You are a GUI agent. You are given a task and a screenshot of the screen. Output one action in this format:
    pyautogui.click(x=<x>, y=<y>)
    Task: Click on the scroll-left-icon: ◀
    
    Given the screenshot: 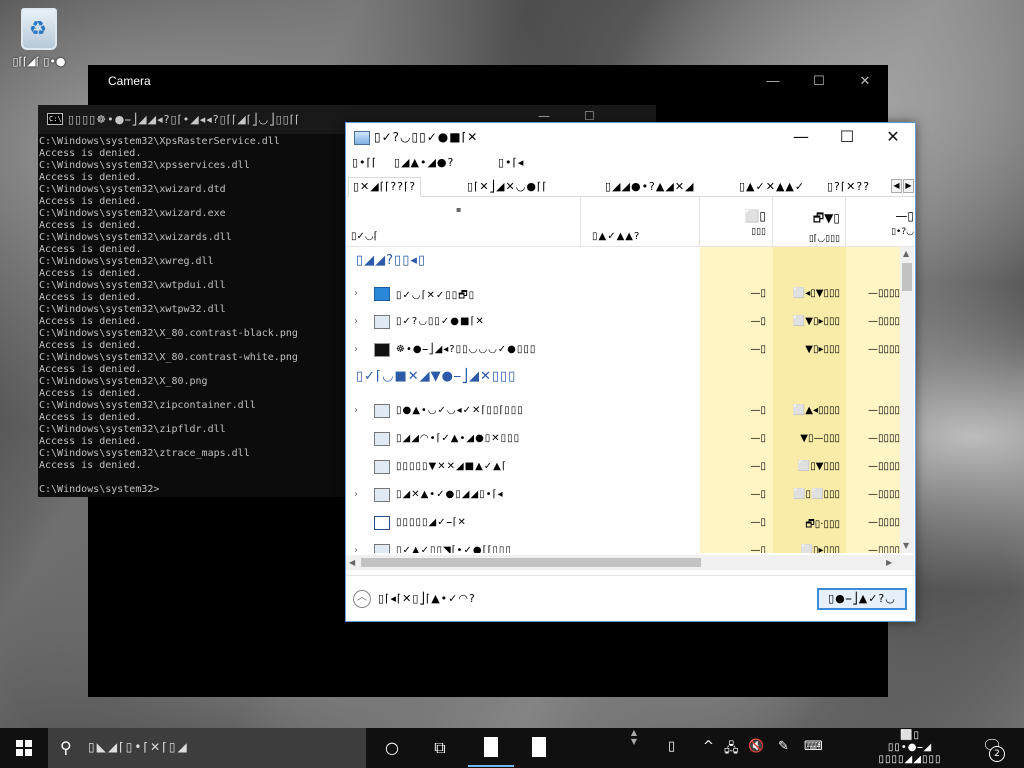 What is the action you would take?
    pyautogui.click(x=352, y=562)
    